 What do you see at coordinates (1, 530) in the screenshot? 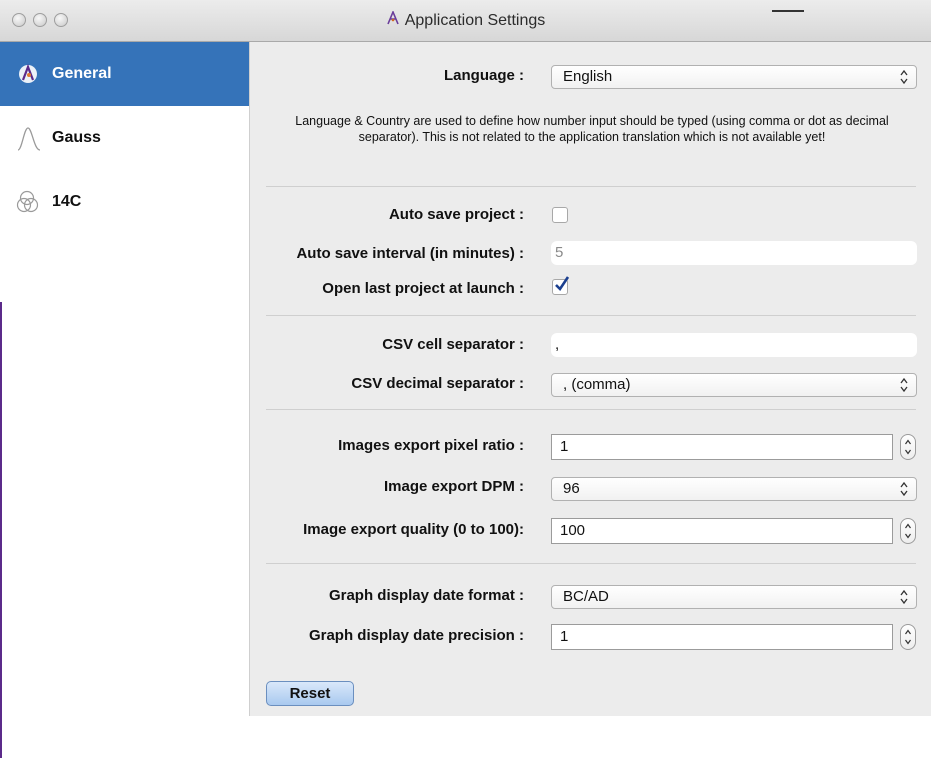
I see `window-edge-accent` at bounding box center [1, 530].